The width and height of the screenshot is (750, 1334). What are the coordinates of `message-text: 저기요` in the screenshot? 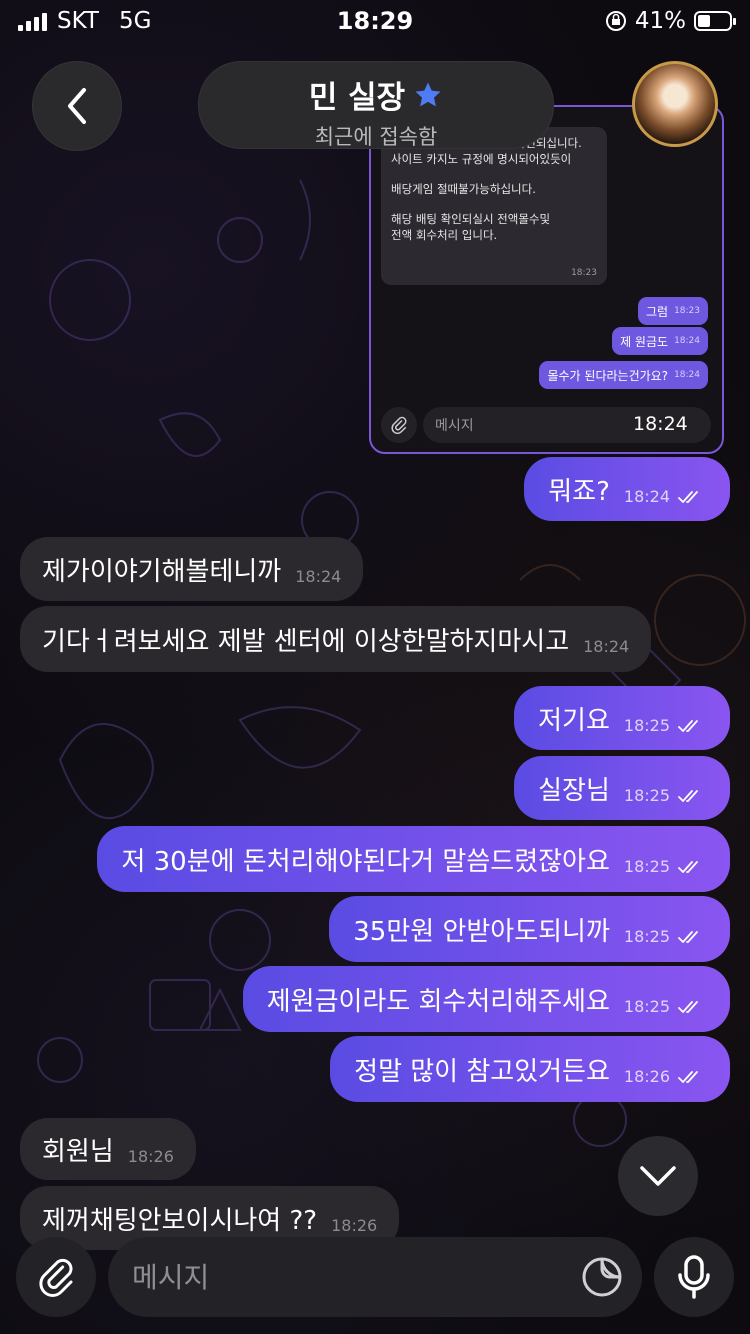 It's located at (574, 720).